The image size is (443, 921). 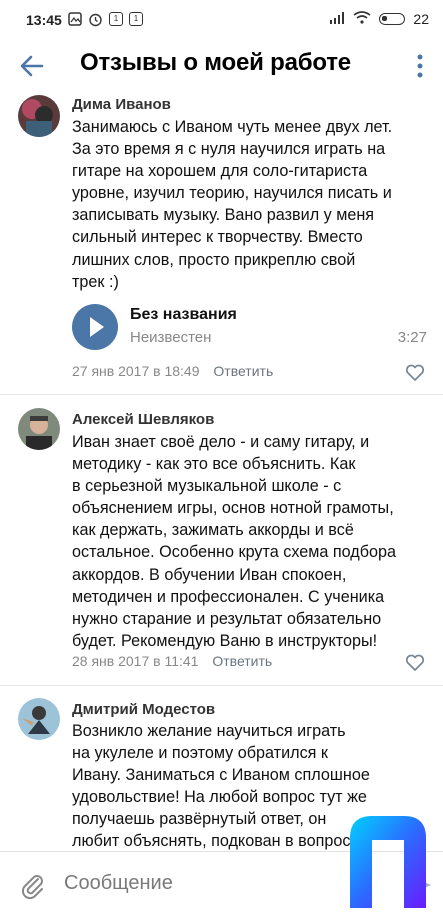 I want to click on review-line: За это время я с нуля научился играть на, so click(x=229, y=149).